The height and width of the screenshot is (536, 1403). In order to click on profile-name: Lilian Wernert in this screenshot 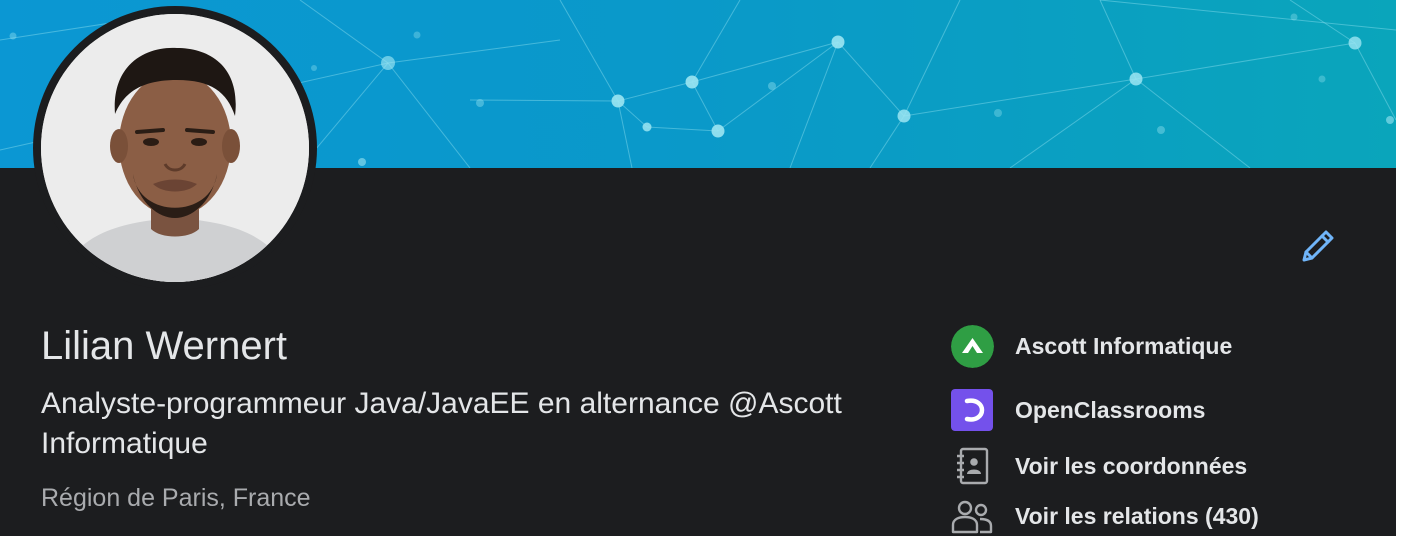, I will do `click(164, 346)`.